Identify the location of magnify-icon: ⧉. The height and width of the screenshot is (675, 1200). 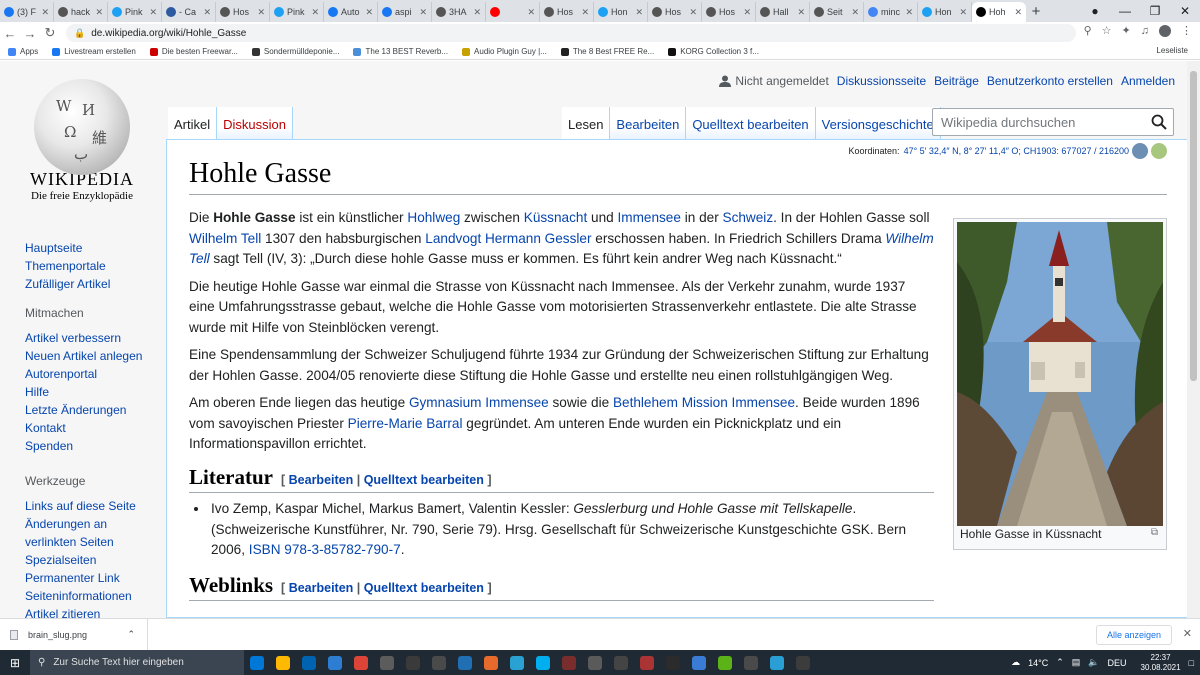
(1154, 532).